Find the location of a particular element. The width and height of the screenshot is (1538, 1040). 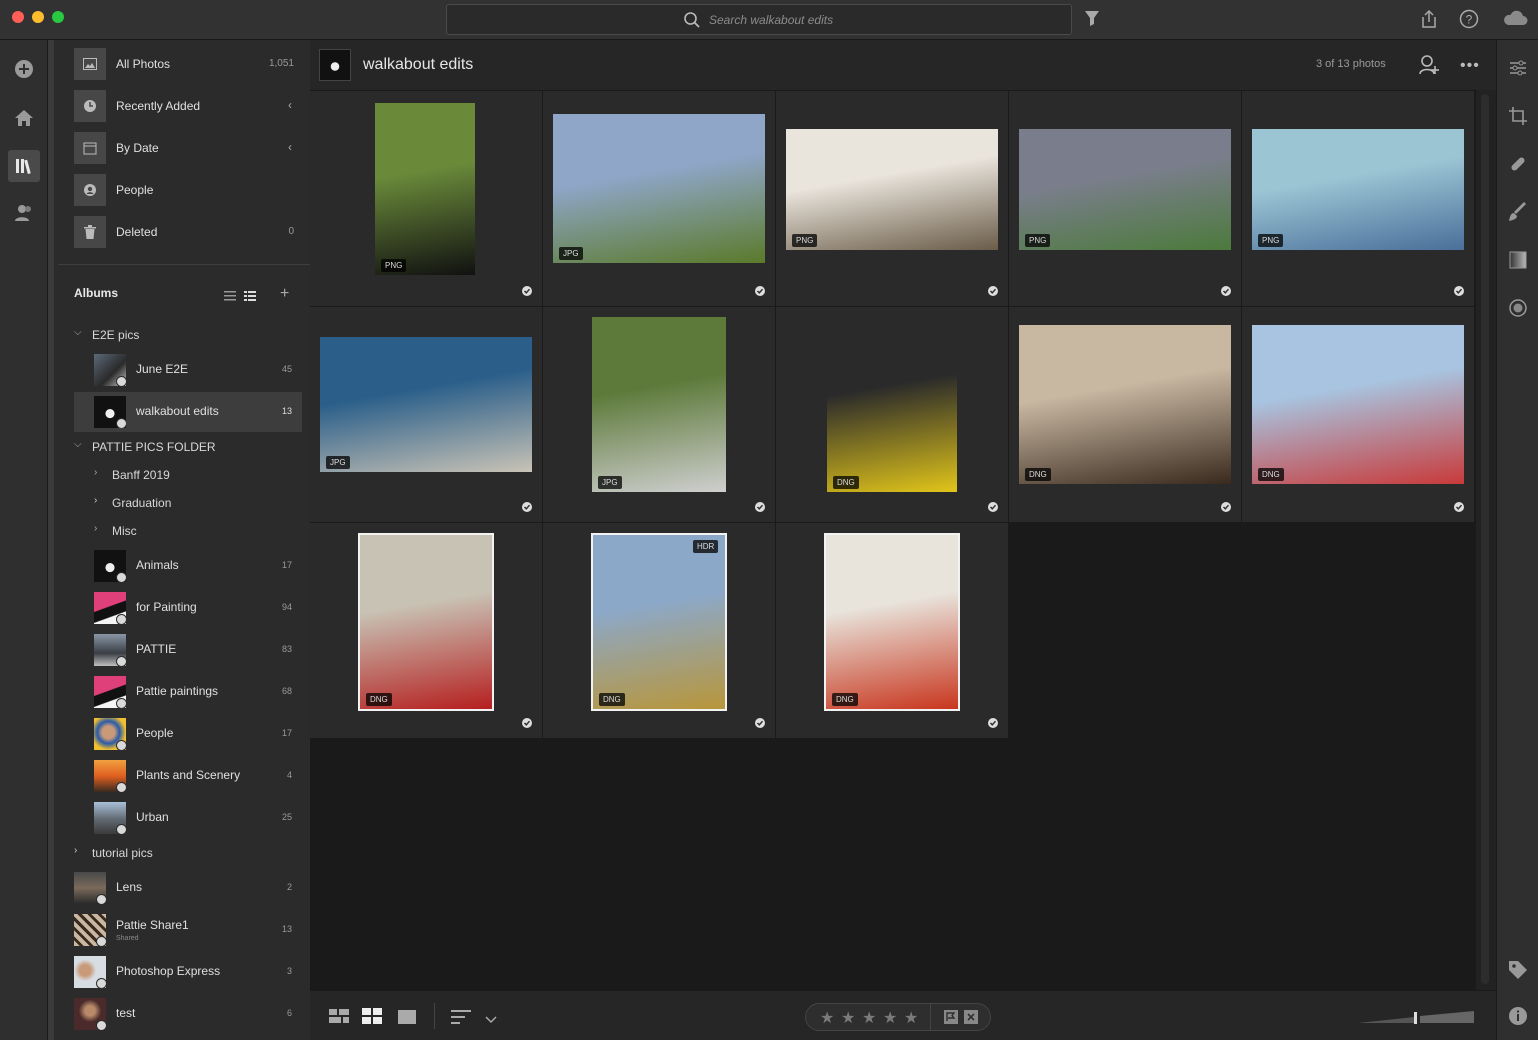

close-window-button is located at coordinates (18, 17).